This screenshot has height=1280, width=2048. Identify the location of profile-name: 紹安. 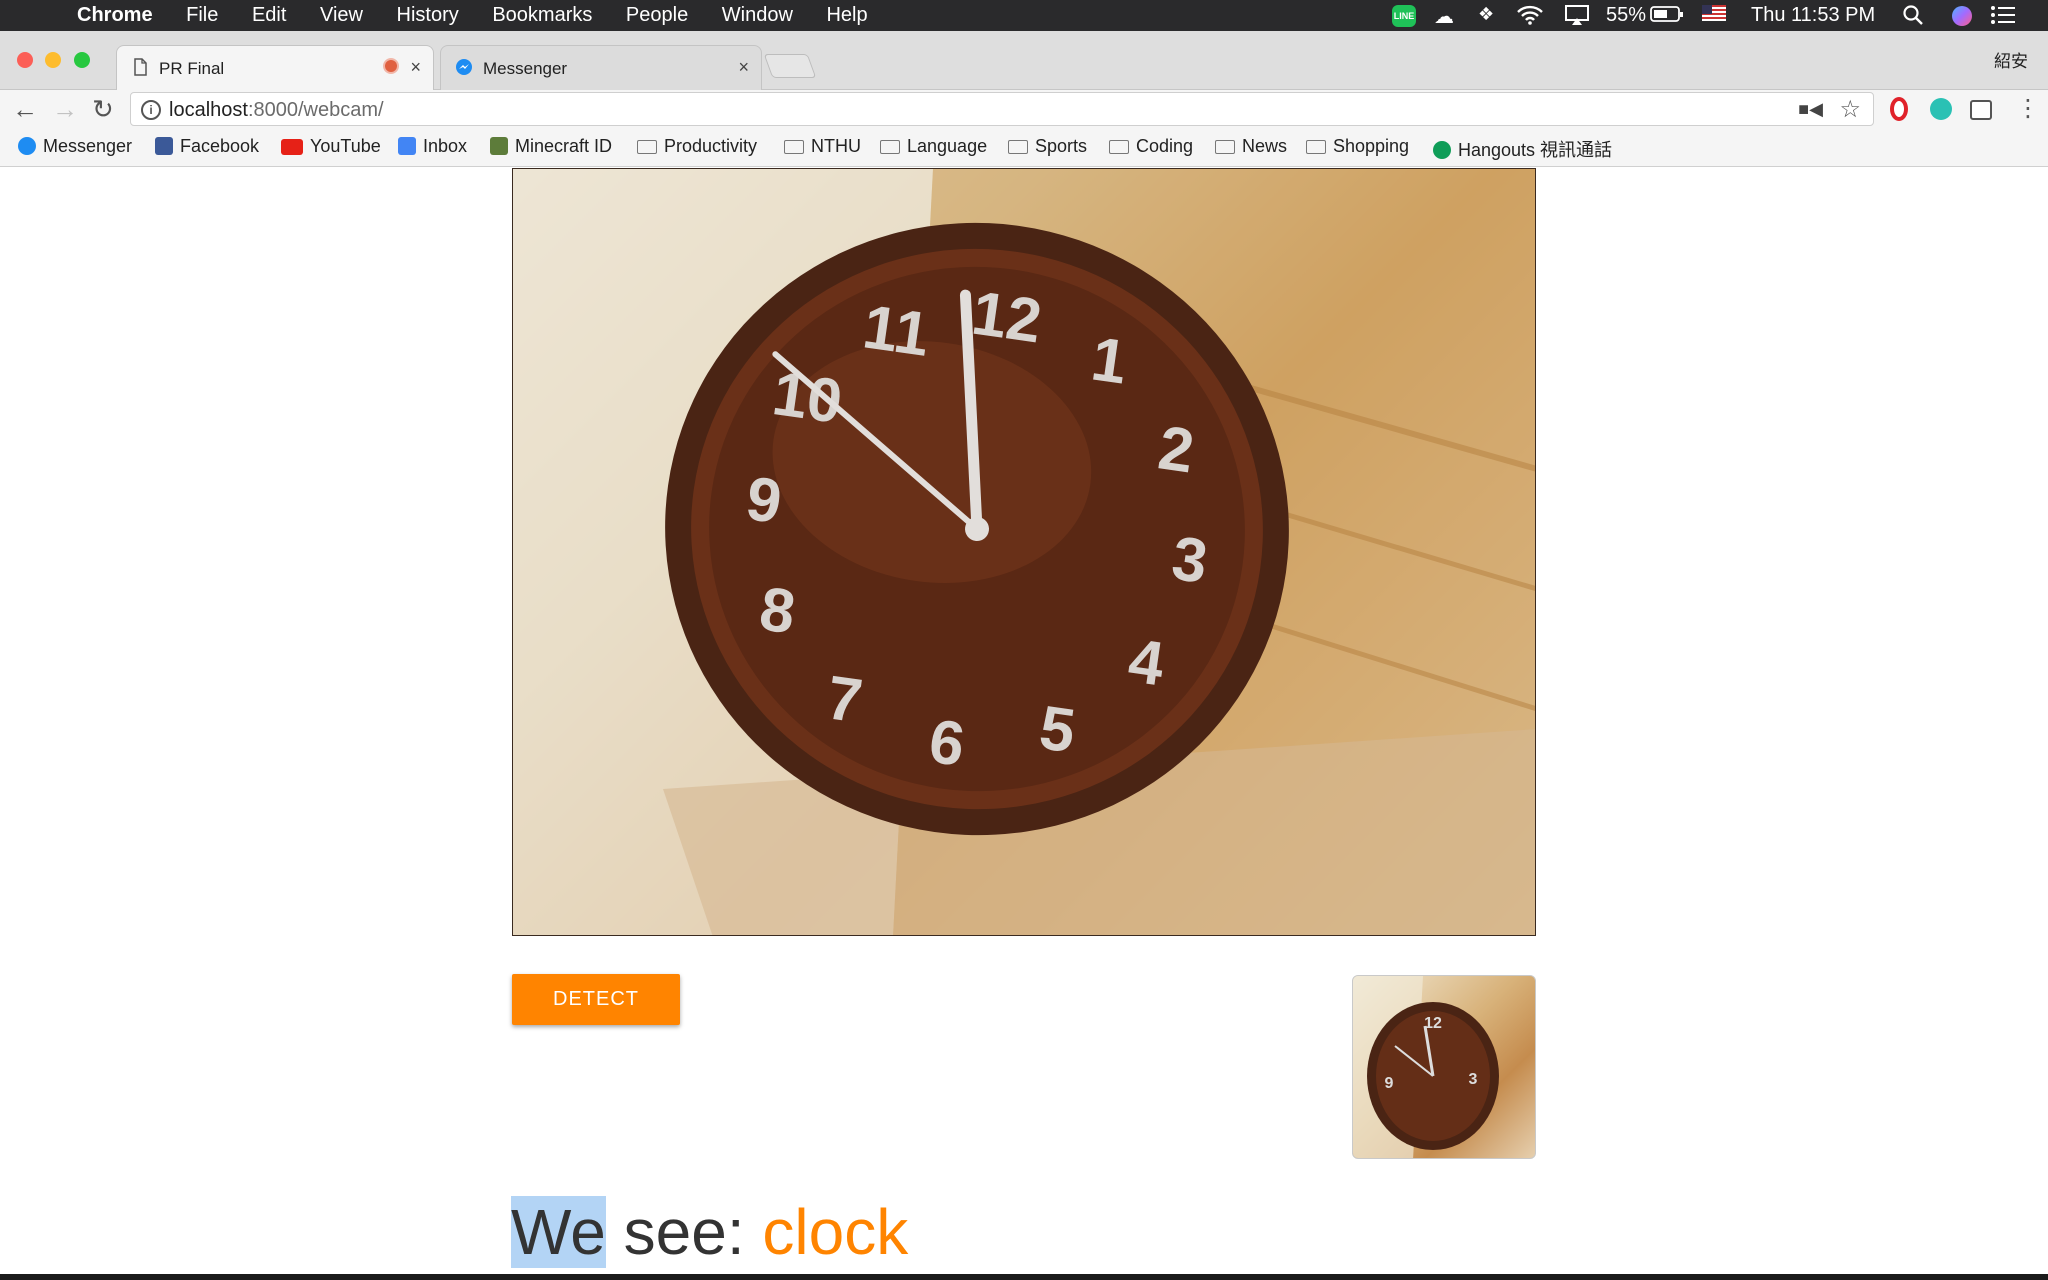
(2011, 59).